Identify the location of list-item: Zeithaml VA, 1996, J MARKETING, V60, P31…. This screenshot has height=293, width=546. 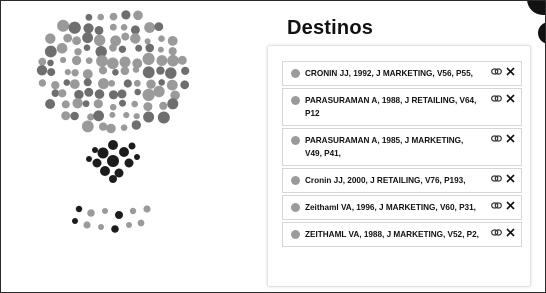
(402, 207).